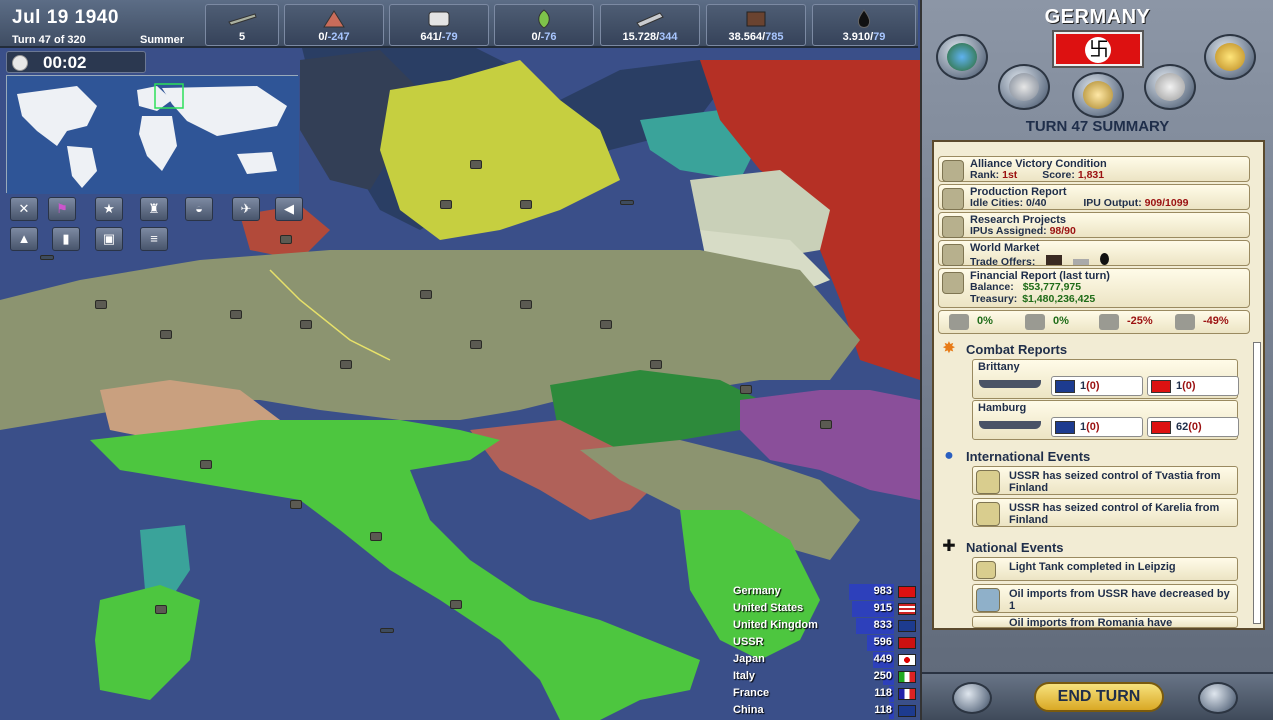  What do you see at coordinates (953, 283) in the screenshot?
I see `money-icon` at bounding box center [953, 283].